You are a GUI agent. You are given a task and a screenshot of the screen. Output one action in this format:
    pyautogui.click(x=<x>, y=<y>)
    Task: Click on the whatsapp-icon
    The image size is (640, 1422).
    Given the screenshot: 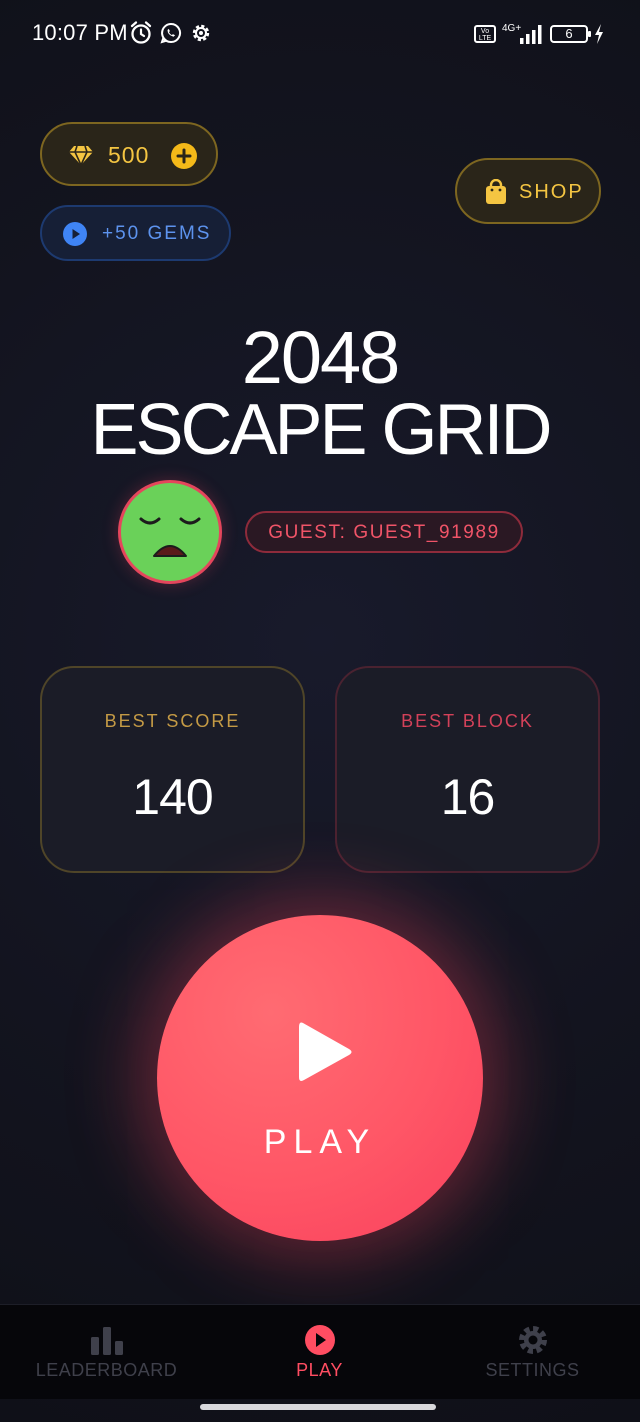 What is the action you would take?
    pyautogui.click(x=171, y=33)
    